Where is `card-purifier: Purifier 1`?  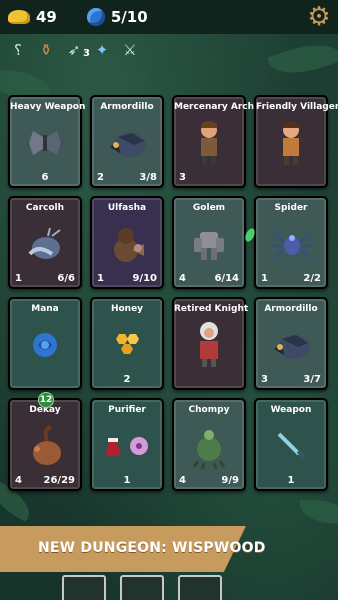
card-purifier: Purifier 1 is located at coordinates (127, 444).